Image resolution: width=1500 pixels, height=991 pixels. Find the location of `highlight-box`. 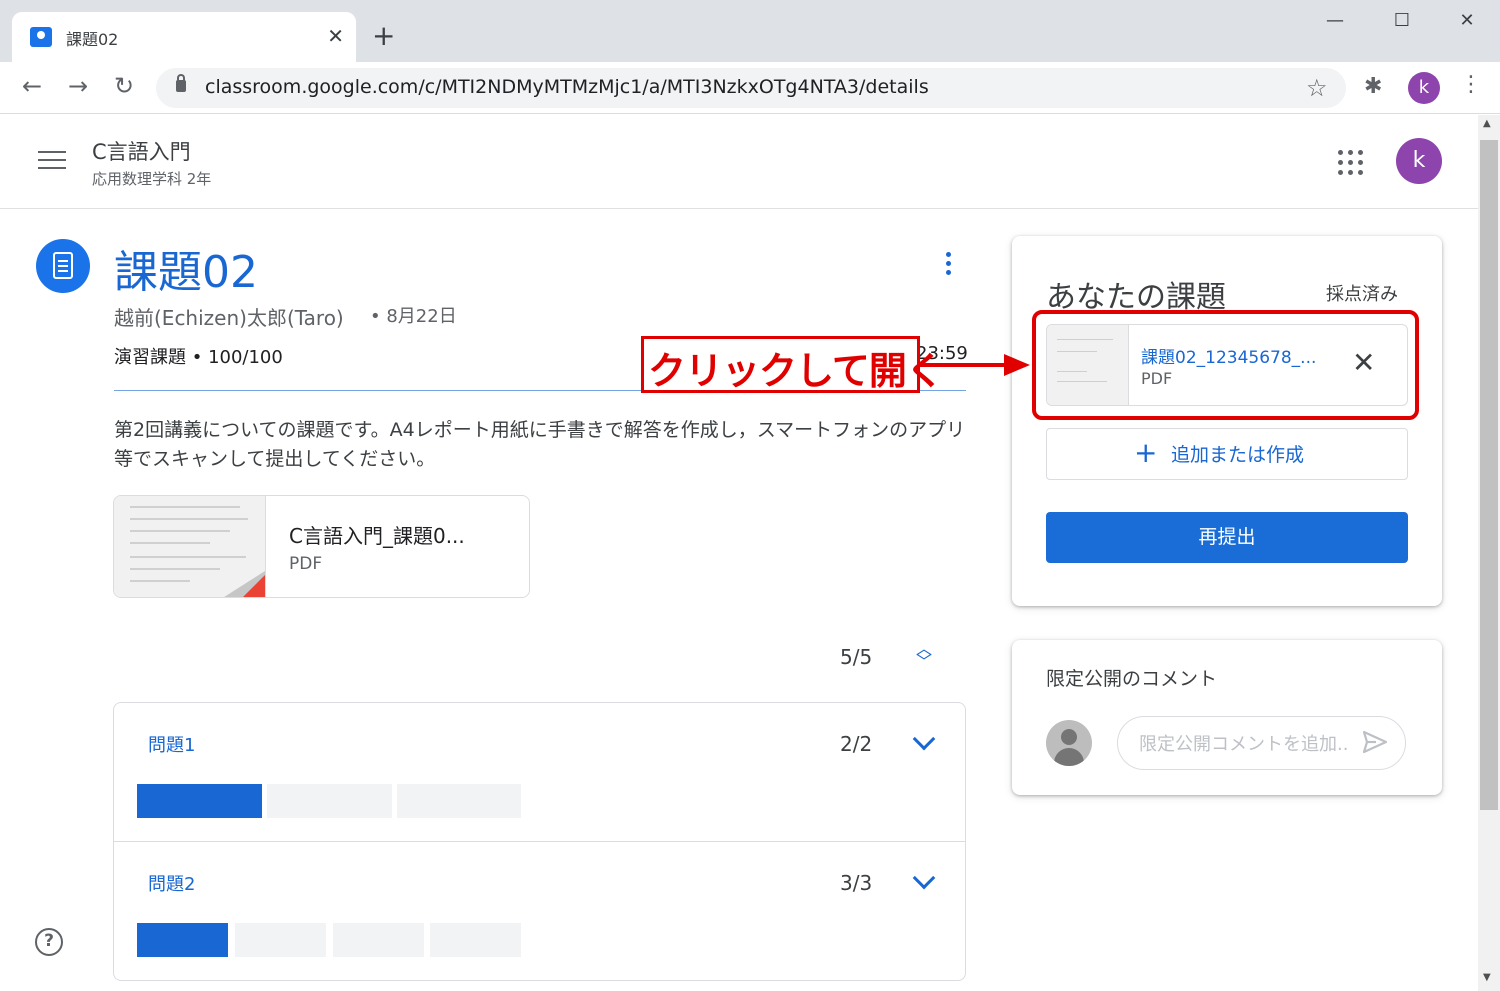

highlight-box is located at coordinates (1225, 365).